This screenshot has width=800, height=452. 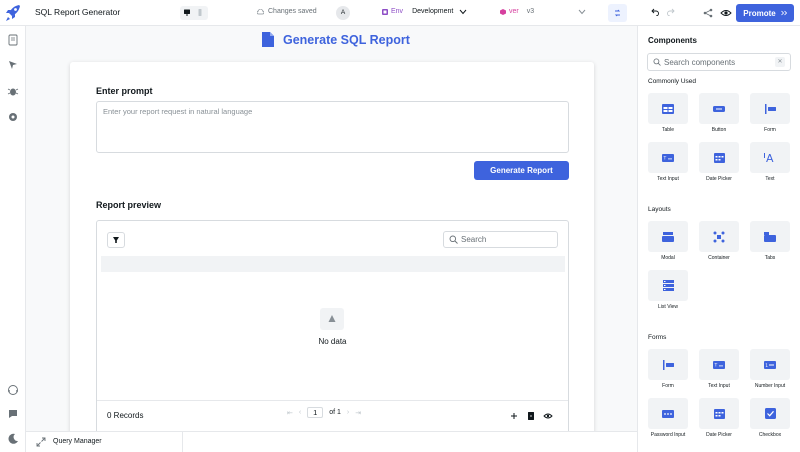 I want to click on divider, so click(x=182, y=442).